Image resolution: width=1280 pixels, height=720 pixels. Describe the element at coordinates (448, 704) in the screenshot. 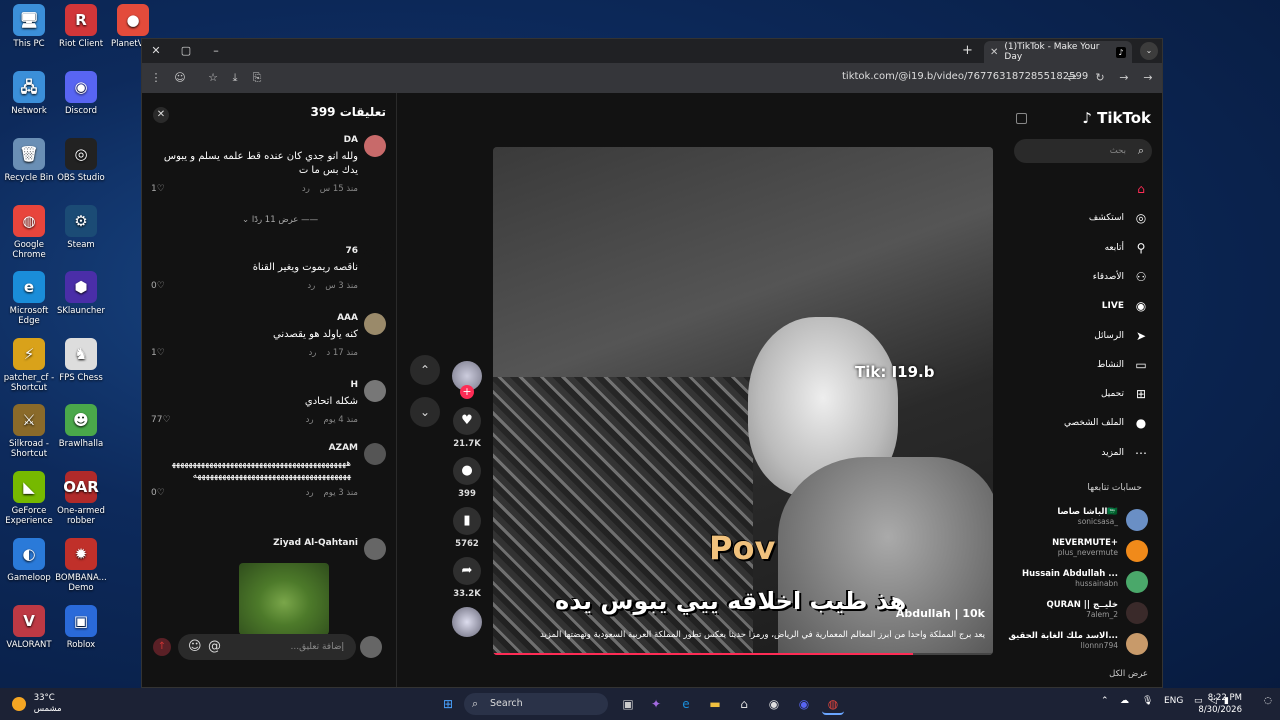

I see `start-icon: ⊞` at that location.